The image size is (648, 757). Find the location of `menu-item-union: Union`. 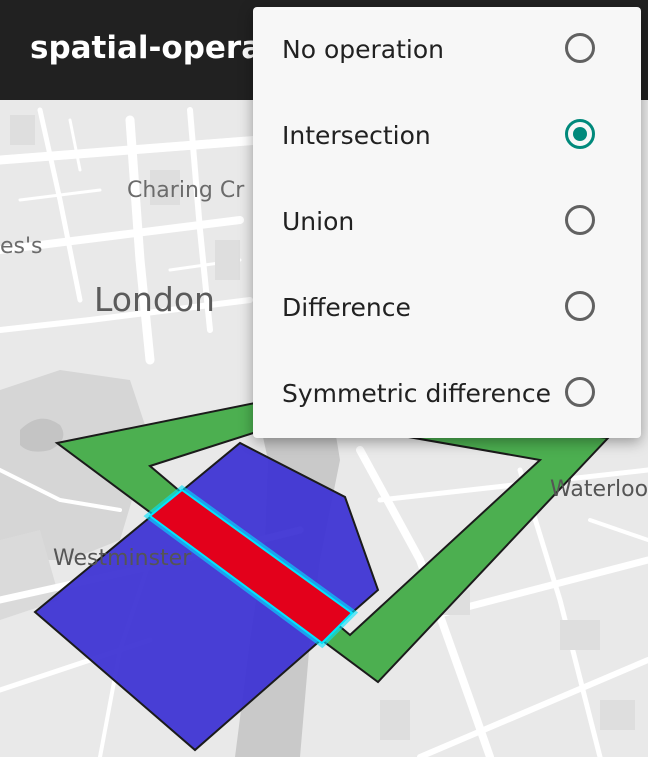

menu-item-union: Union is located at coordinates (447, 222).